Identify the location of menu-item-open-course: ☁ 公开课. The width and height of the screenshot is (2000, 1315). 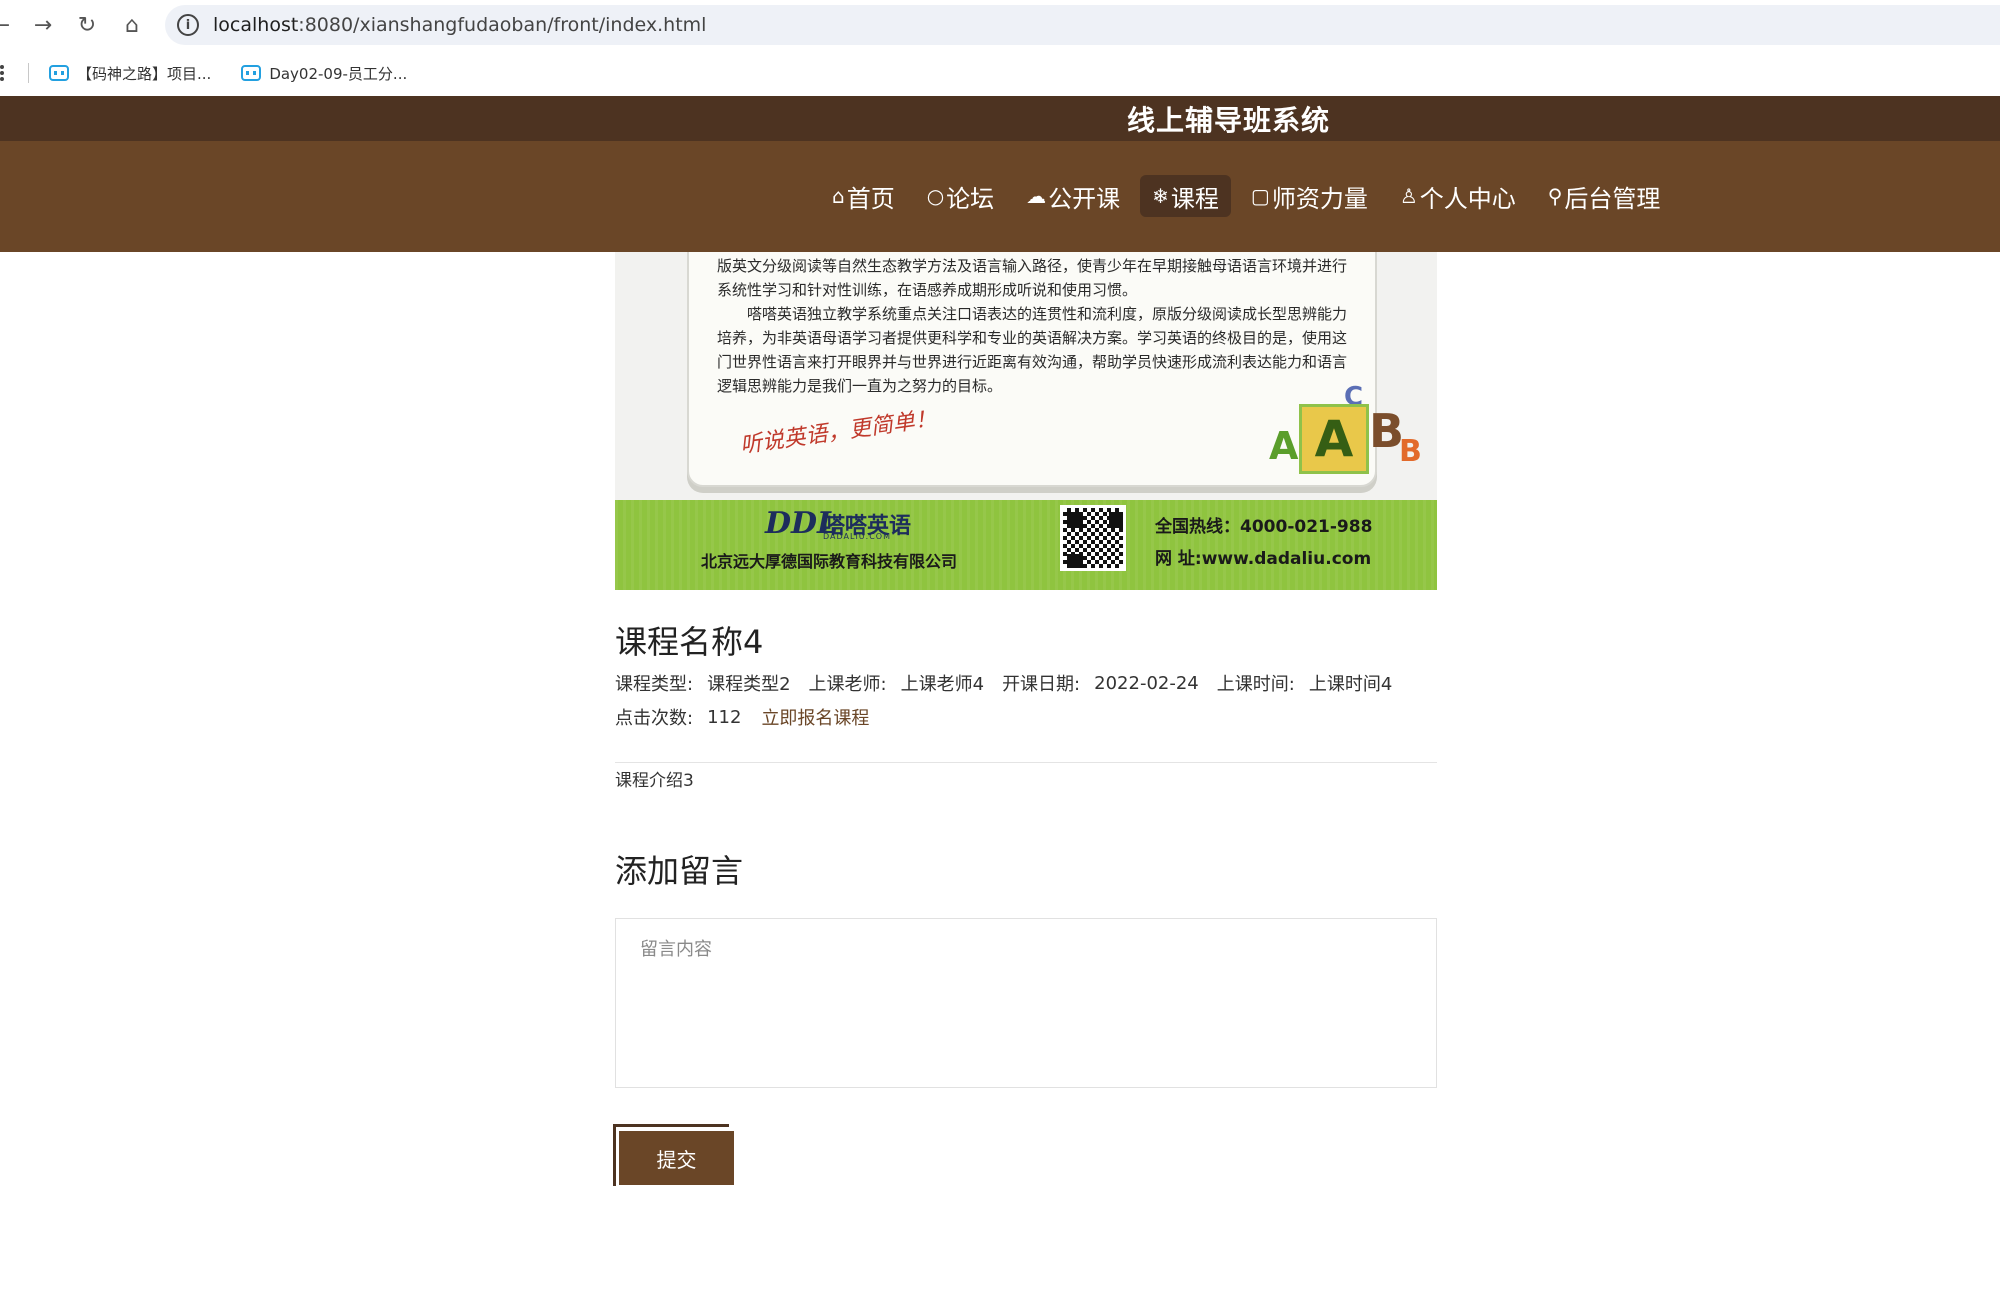
(1073, 196).